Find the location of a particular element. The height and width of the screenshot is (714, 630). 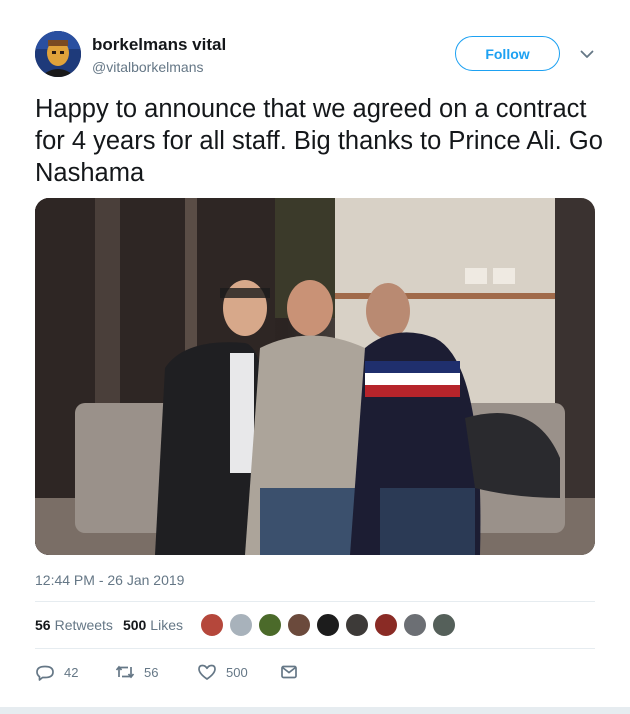

reply-action: 42 is located at coordinates (75, 672).